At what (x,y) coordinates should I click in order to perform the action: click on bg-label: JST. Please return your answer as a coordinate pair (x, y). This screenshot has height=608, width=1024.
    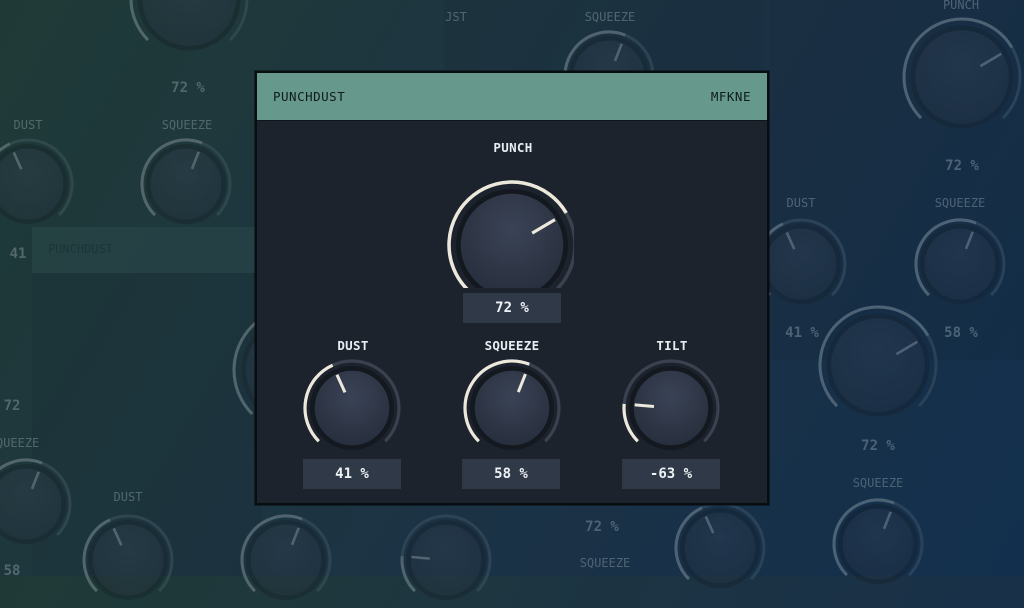
    Looking at the image, I should click on (456, 17).